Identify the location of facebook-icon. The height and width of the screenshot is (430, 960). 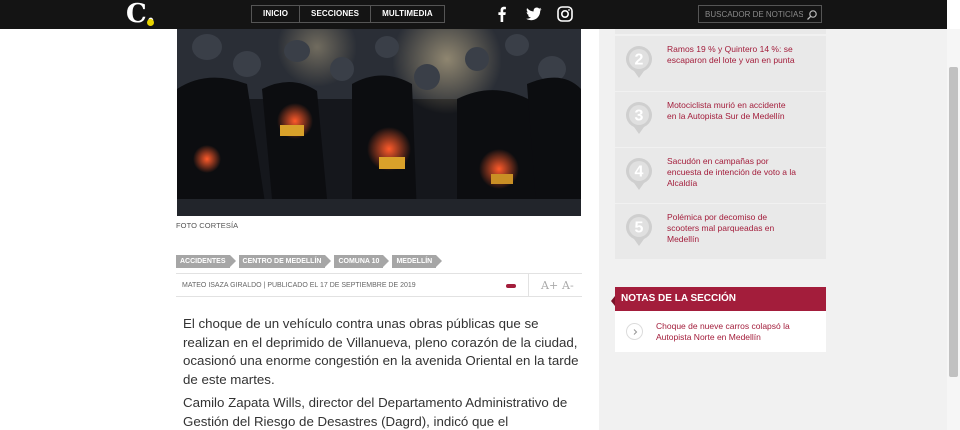
(502, 14).